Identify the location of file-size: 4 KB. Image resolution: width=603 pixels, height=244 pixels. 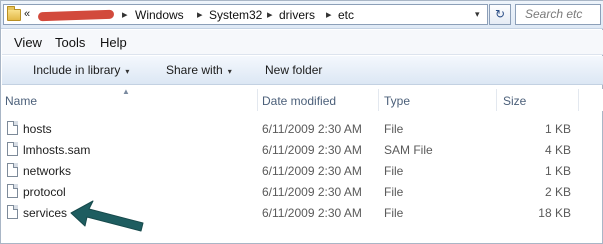
(557, 150).